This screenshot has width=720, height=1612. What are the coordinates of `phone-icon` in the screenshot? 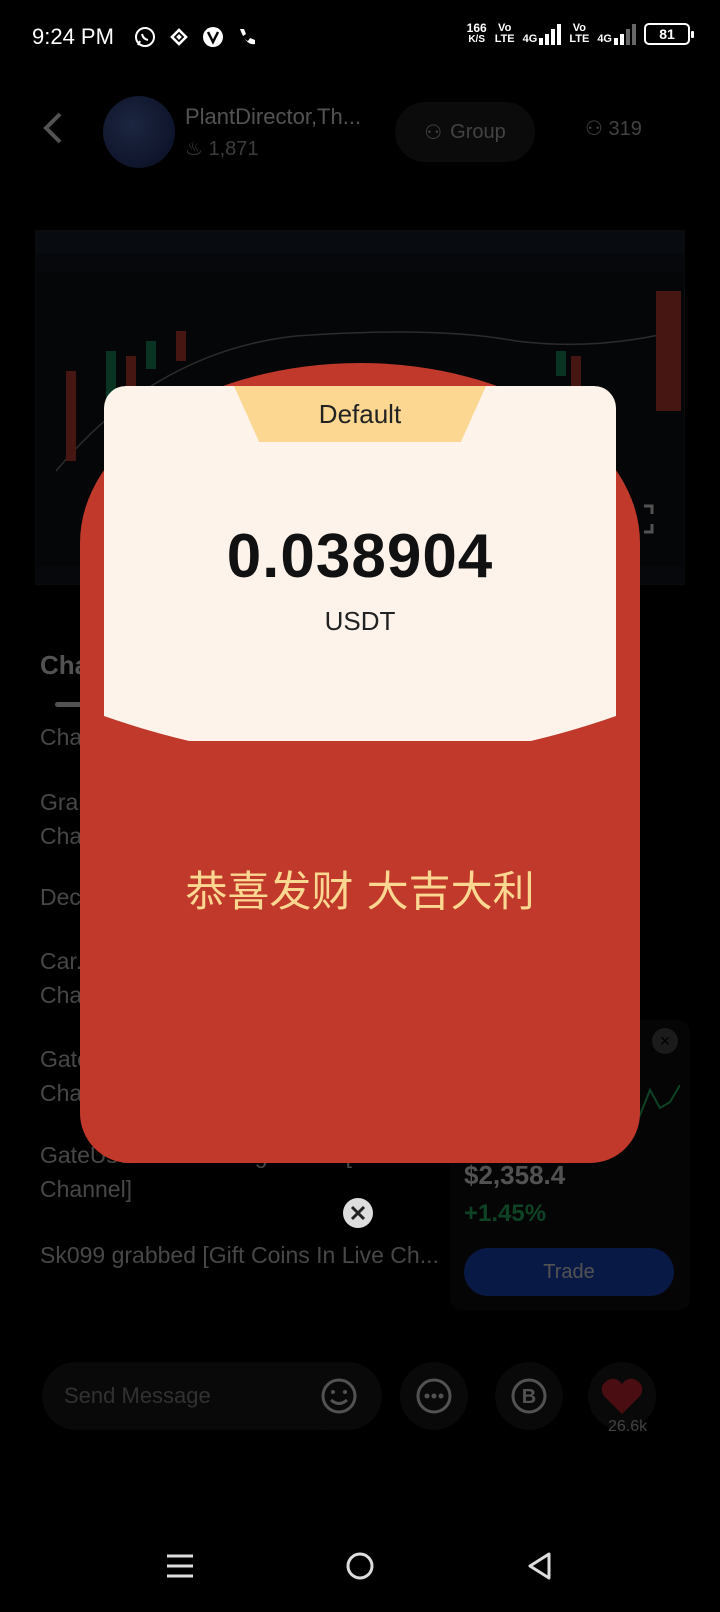 It's located at (247, 37).